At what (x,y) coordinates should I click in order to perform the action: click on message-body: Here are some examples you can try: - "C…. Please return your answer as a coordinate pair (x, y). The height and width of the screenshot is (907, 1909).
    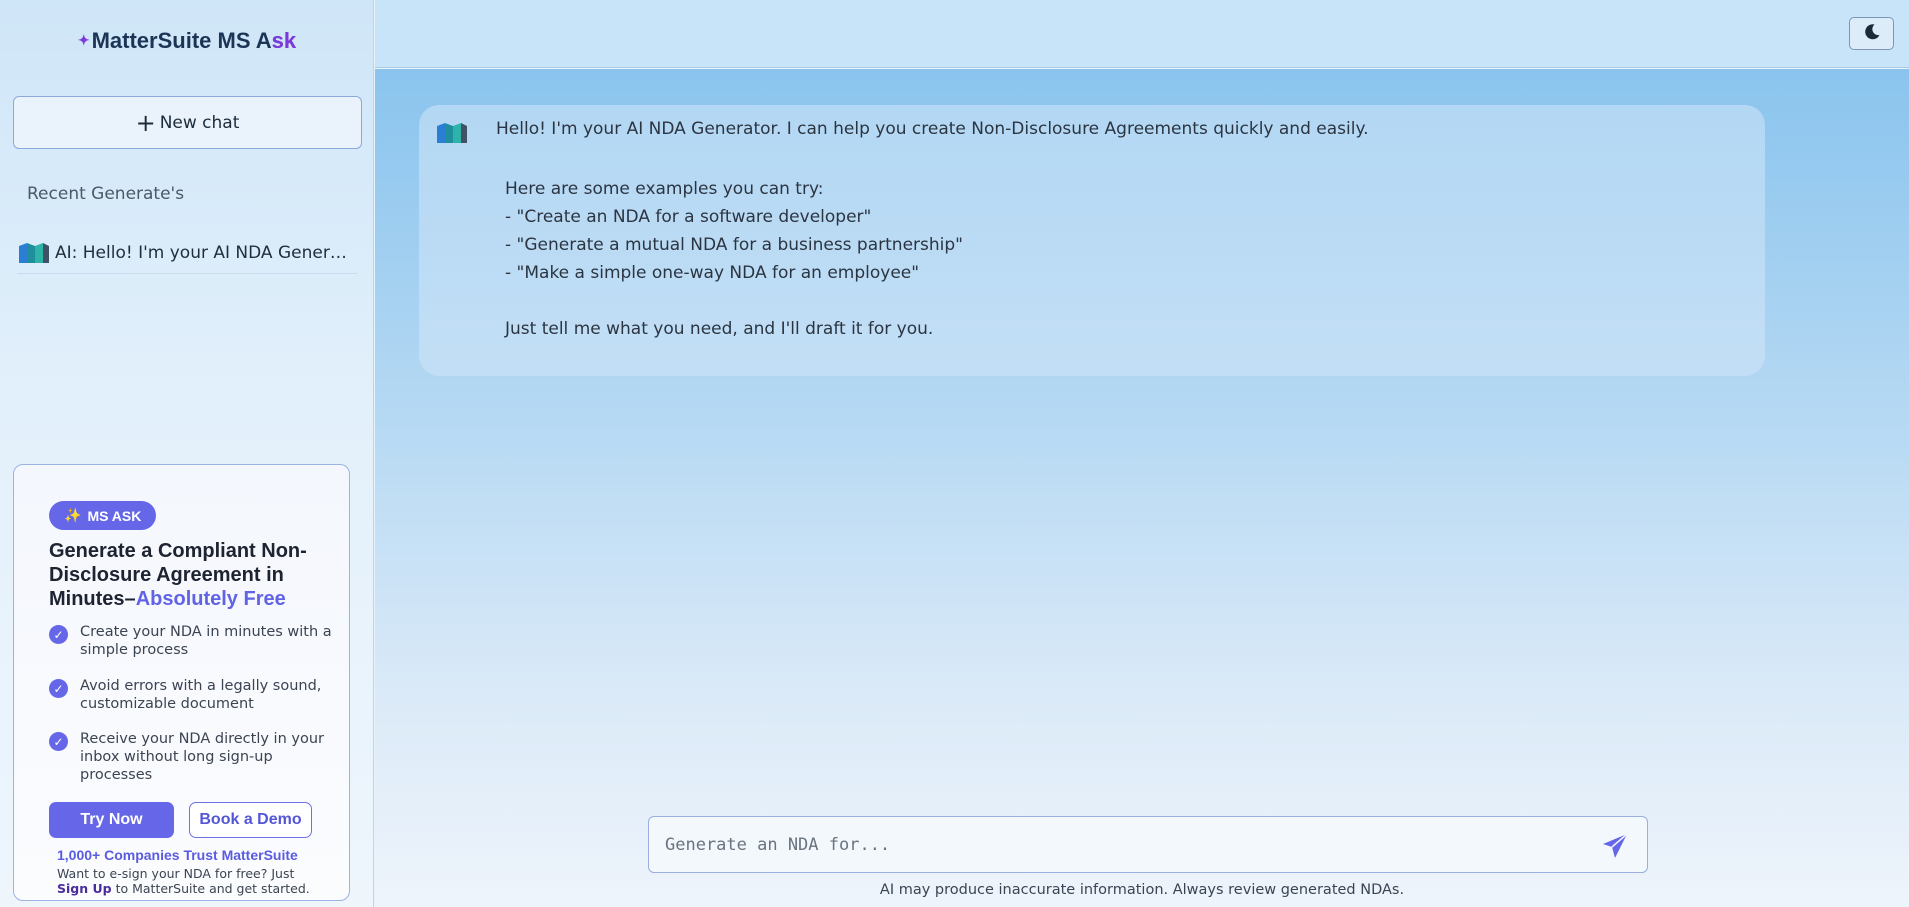
    Looking at the image, I should click on (734, 259).